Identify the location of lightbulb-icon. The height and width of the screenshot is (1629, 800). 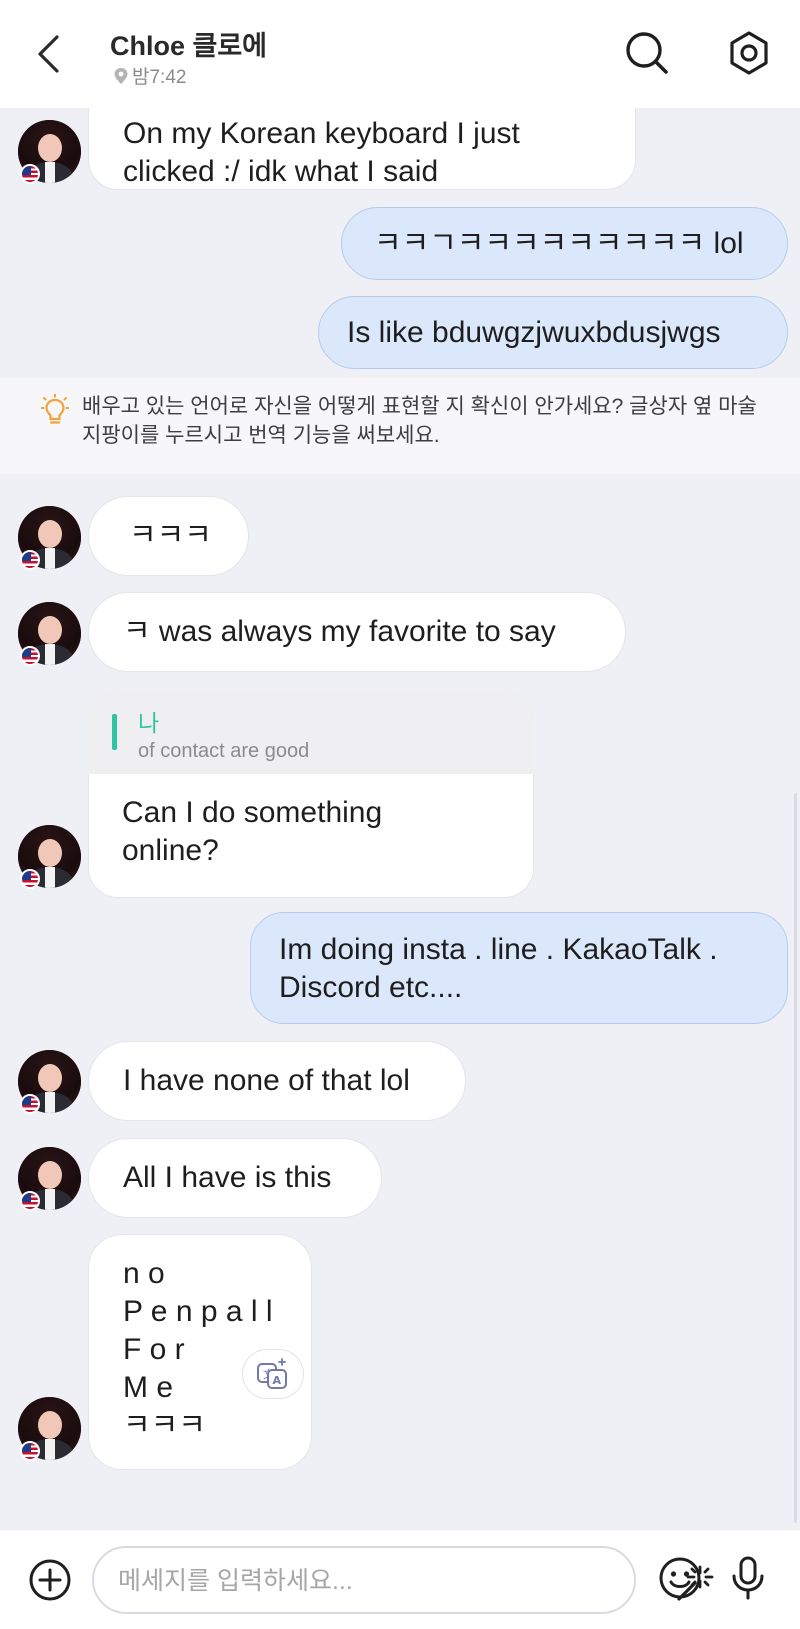
(55, 409).